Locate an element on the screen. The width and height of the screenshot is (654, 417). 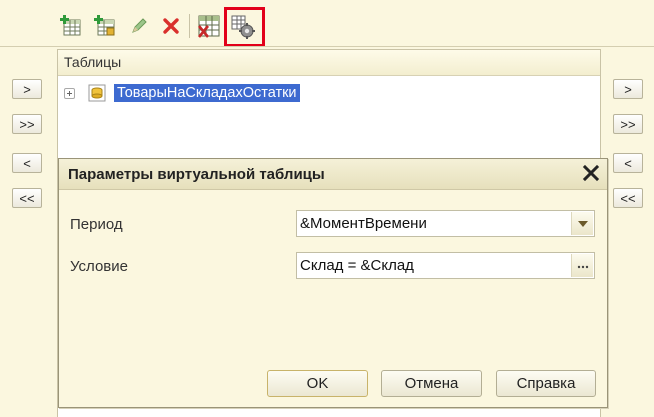
left-move-all-left-button: << is located at coordinates (27, 198).